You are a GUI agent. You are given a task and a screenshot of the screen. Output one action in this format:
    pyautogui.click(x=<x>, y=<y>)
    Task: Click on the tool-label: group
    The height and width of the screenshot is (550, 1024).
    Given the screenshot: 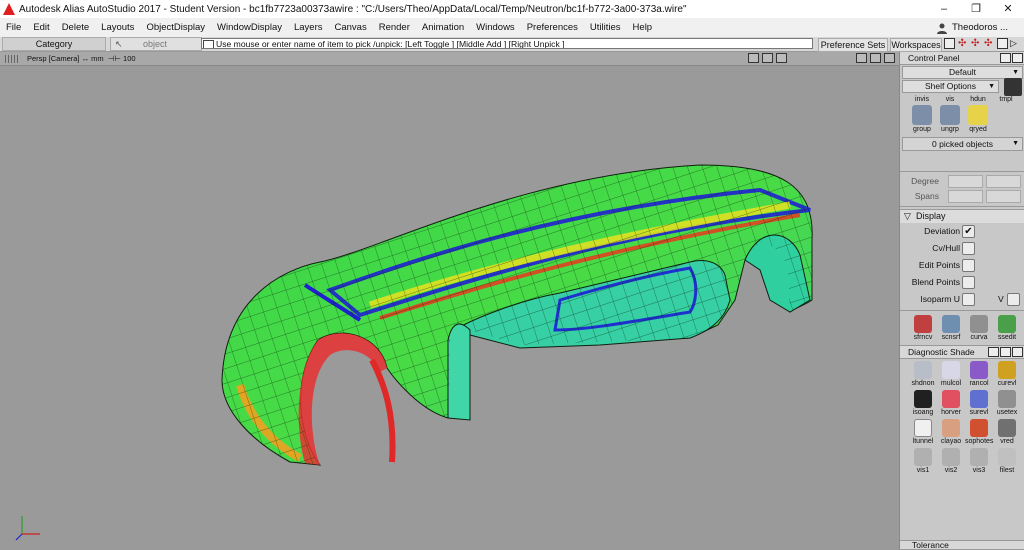 What is the action you would take?
    pyautogui.click(x=922, y=129)
    